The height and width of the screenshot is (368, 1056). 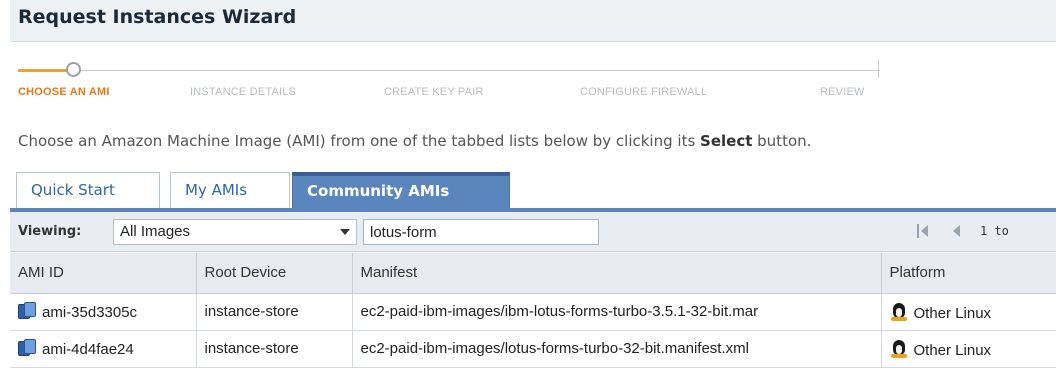 What do you see at coordinates (434, 92) in the screenshot?
I see `wizard-step-create-key-pair: CREATE KEY PAIR` at bounding box center [434, 92].